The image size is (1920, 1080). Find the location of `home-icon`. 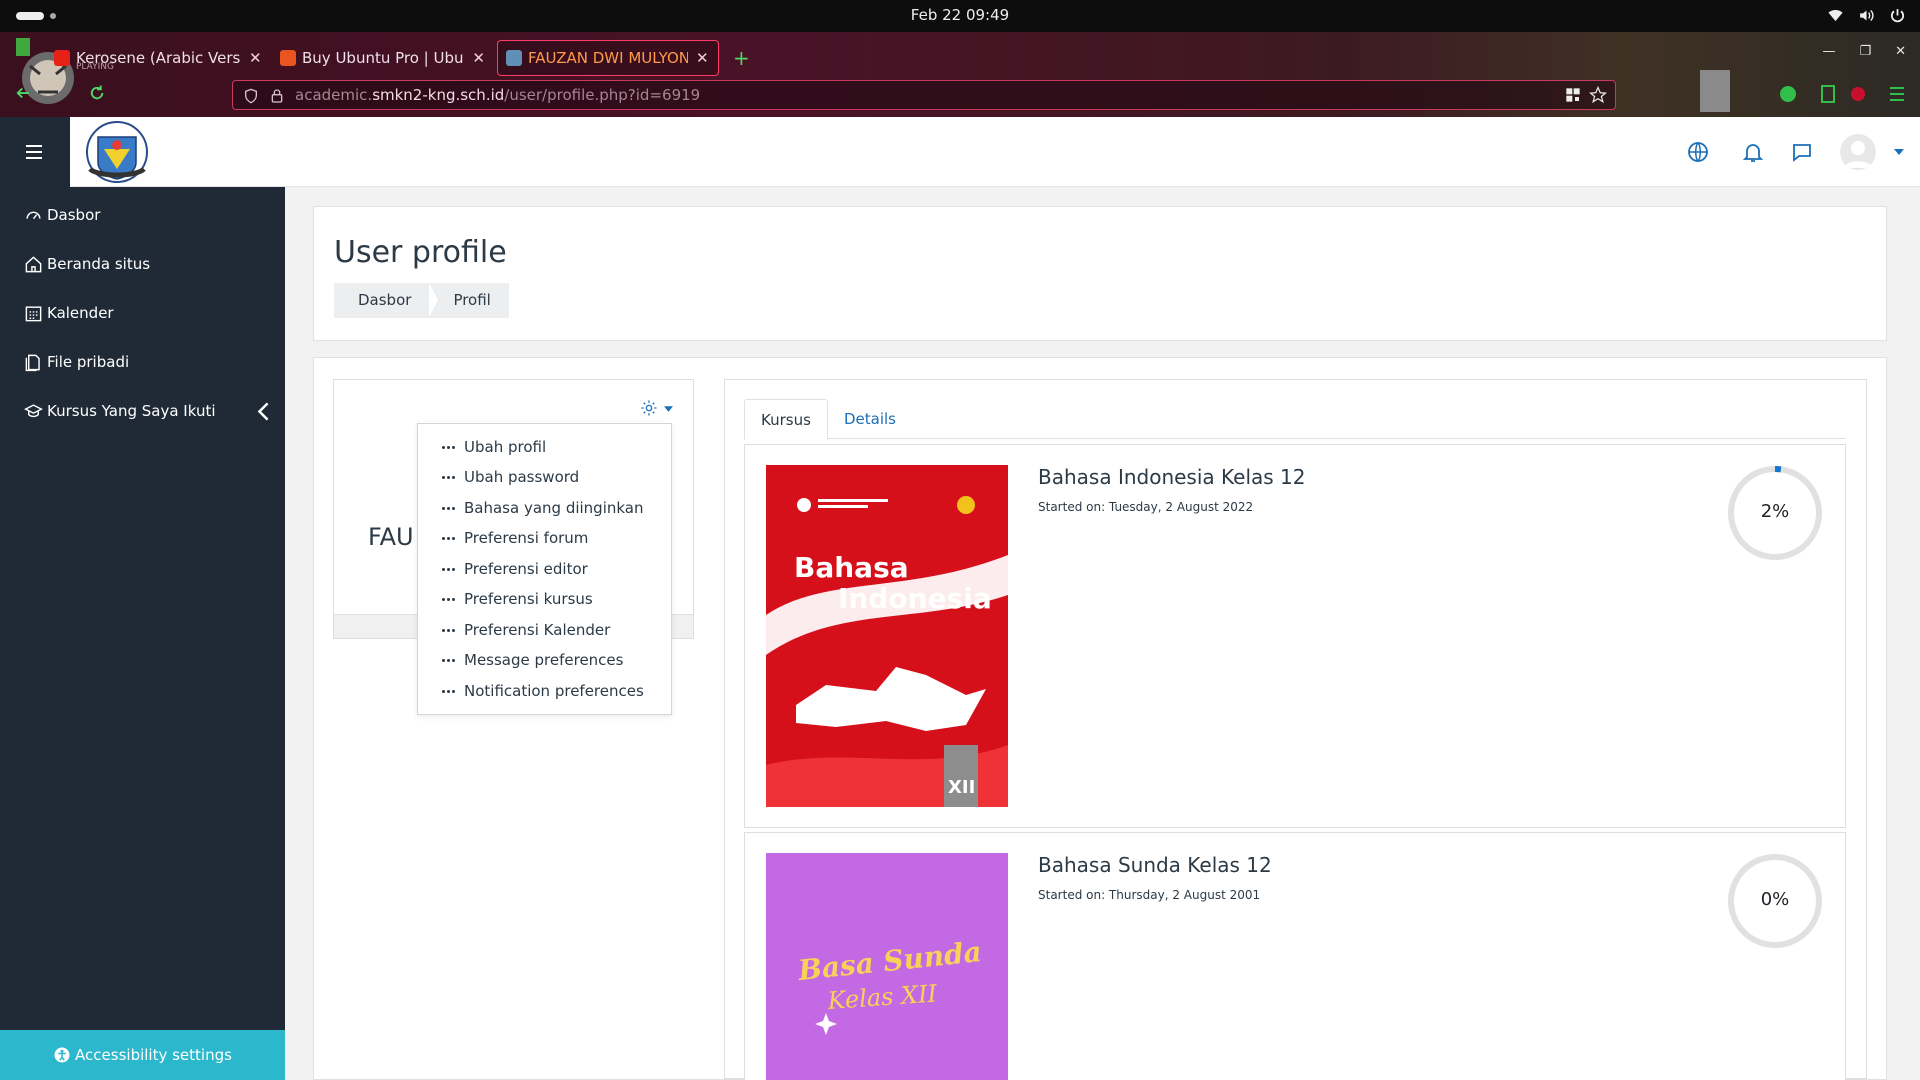

home-icon is located at coordinates (33, 263).